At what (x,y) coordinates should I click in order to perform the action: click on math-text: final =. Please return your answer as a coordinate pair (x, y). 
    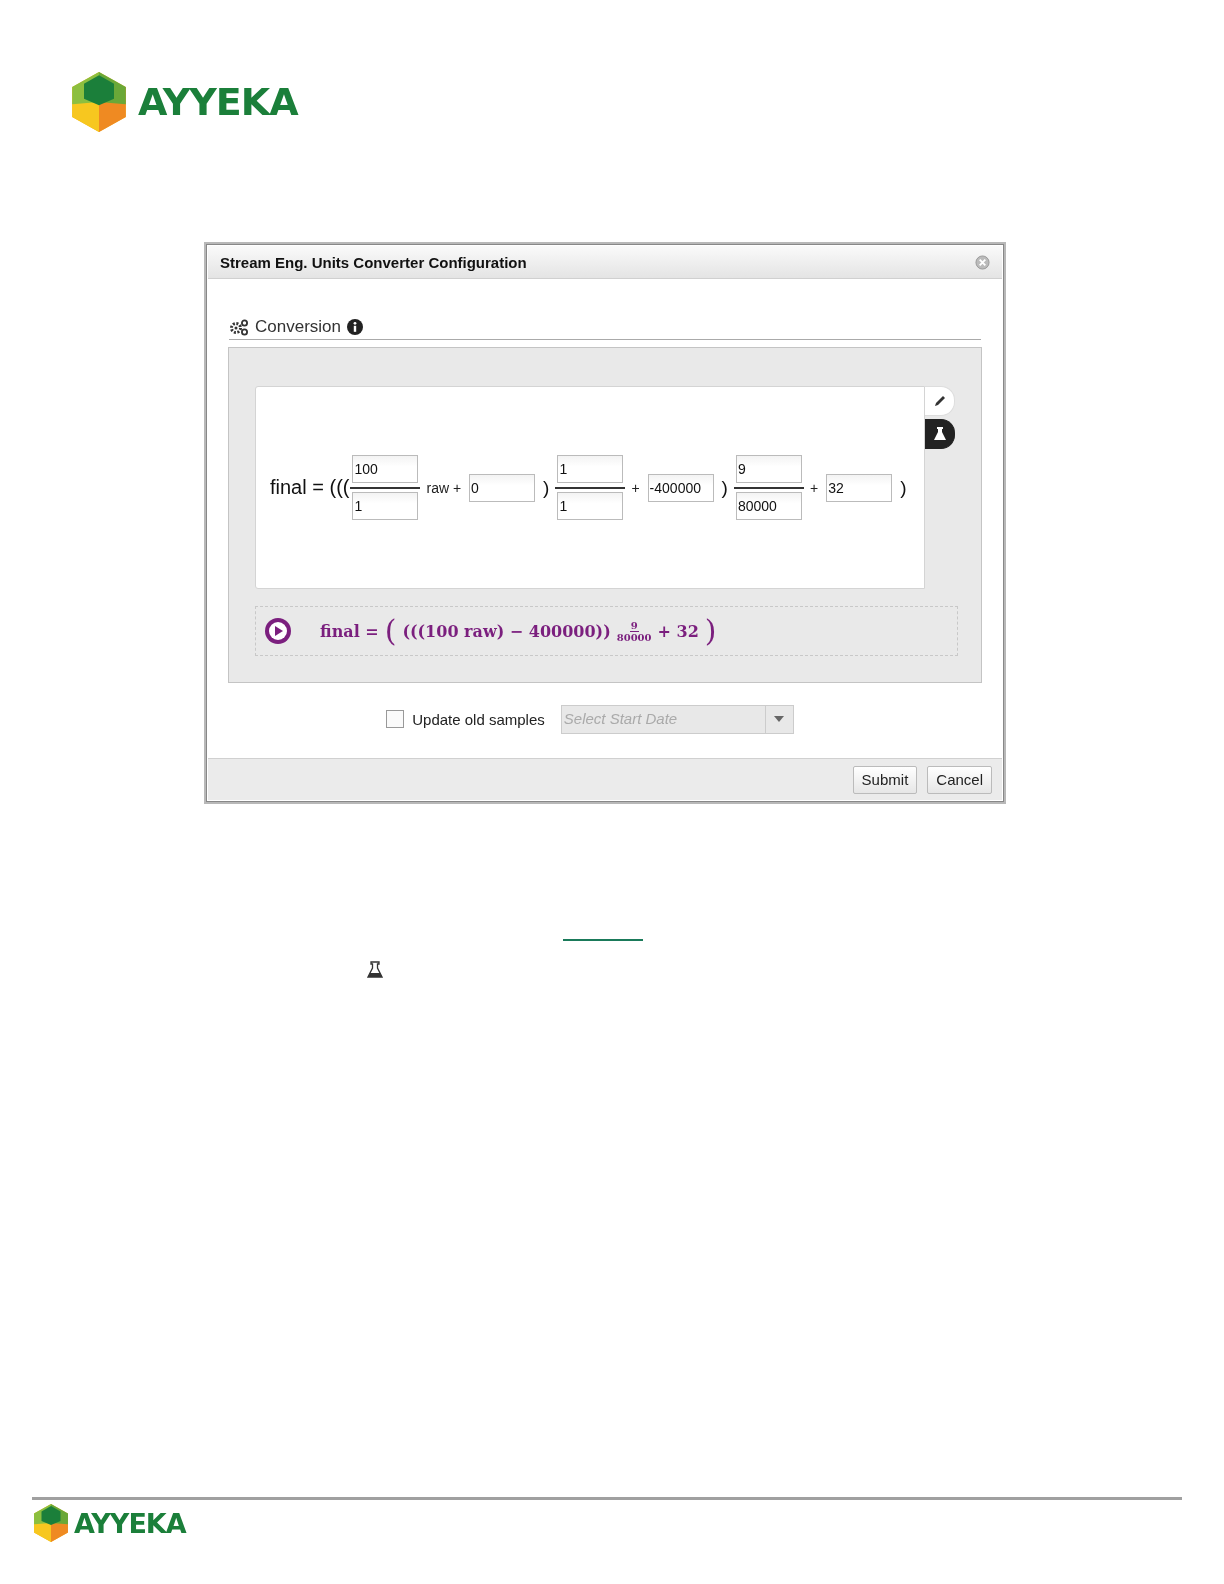
    Looking at the image, I should click on (349, 631).